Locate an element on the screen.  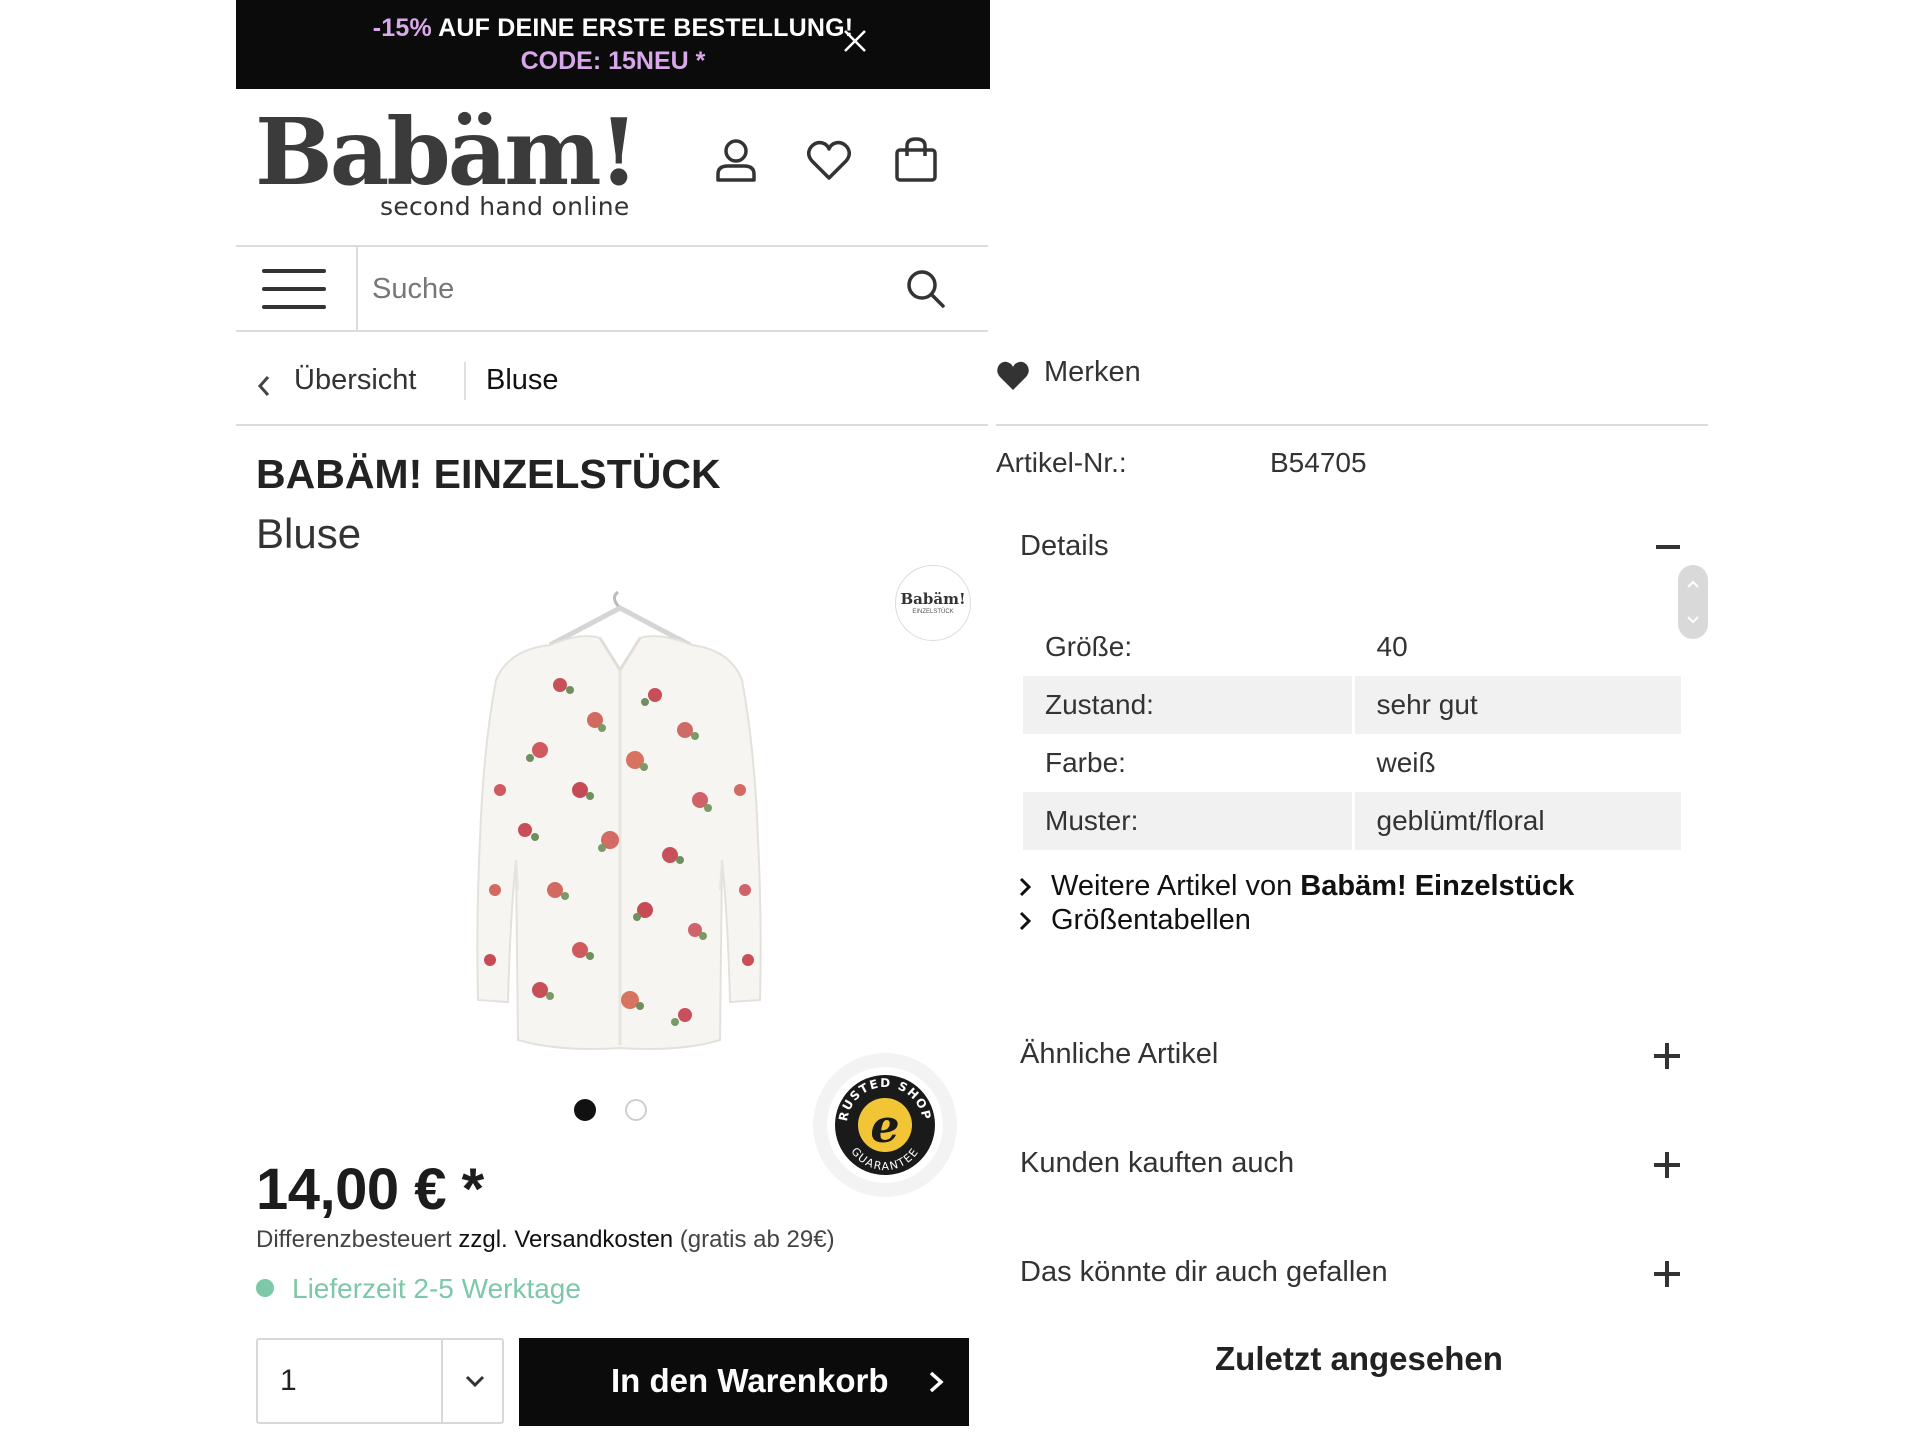
breadcrumb-back-link: Übersicht is located at coordinates (355, 380).